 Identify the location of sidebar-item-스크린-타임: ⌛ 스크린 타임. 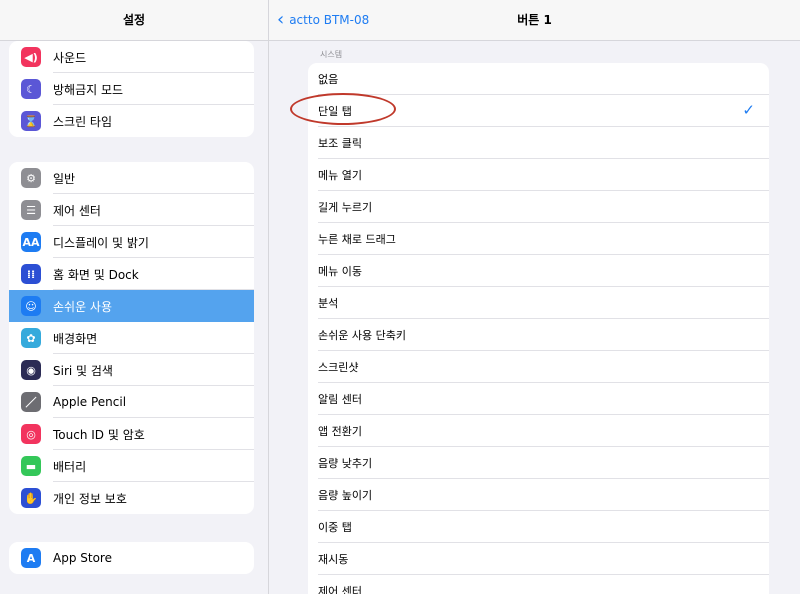
(131, 121).